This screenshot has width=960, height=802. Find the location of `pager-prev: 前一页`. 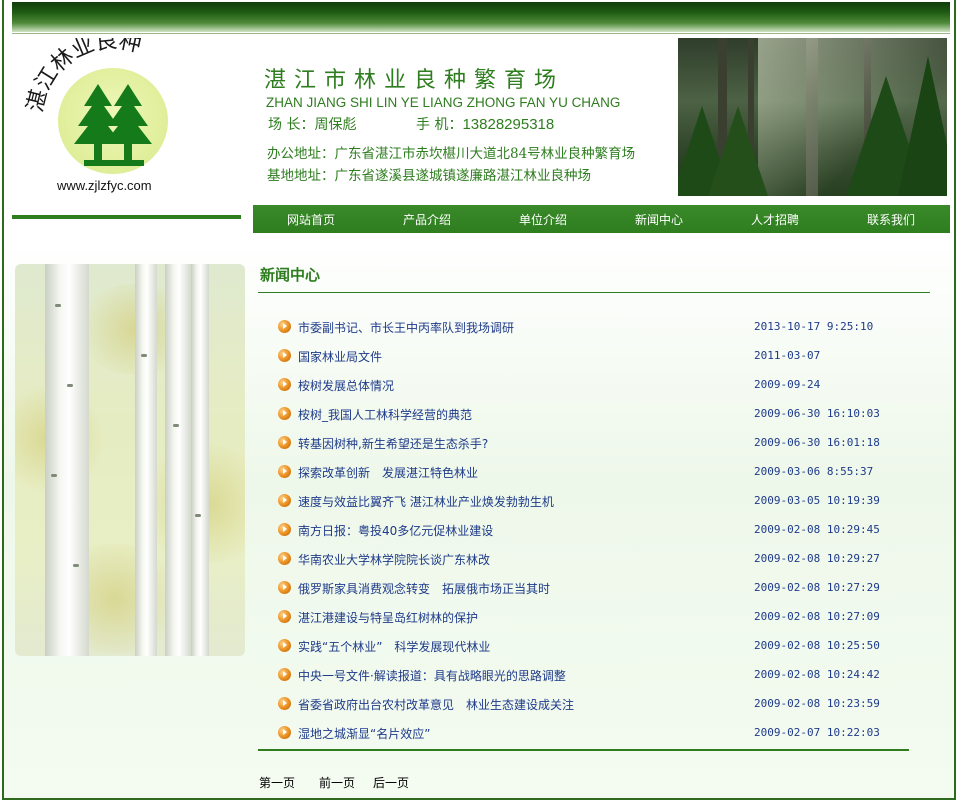

pager-prev: 前一页 is located at coordinates (337, 782).